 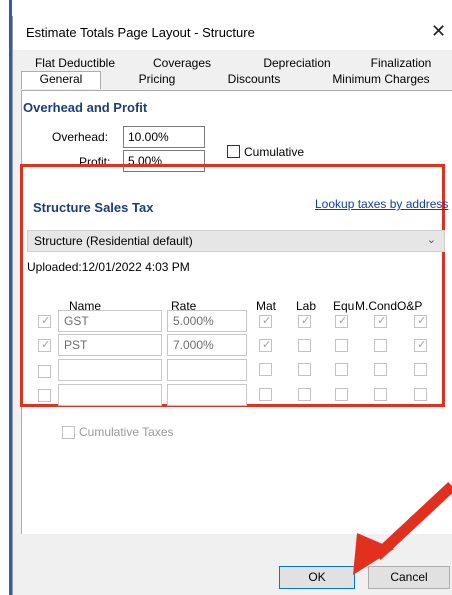 I want to click on ok-button: OK, so click(x=317, y=577).